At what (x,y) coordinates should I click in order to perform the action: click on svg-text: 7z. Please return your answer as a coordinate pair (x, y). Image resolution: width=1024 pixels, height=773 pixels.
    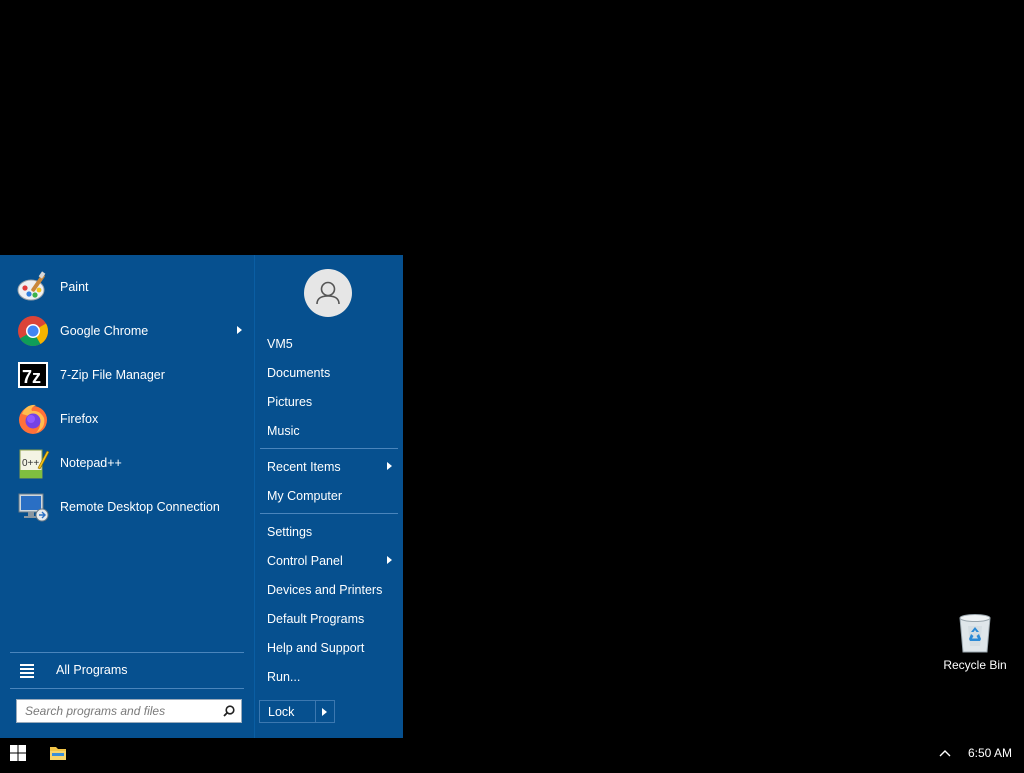
    Looking at the image, I should click on (31, 377).